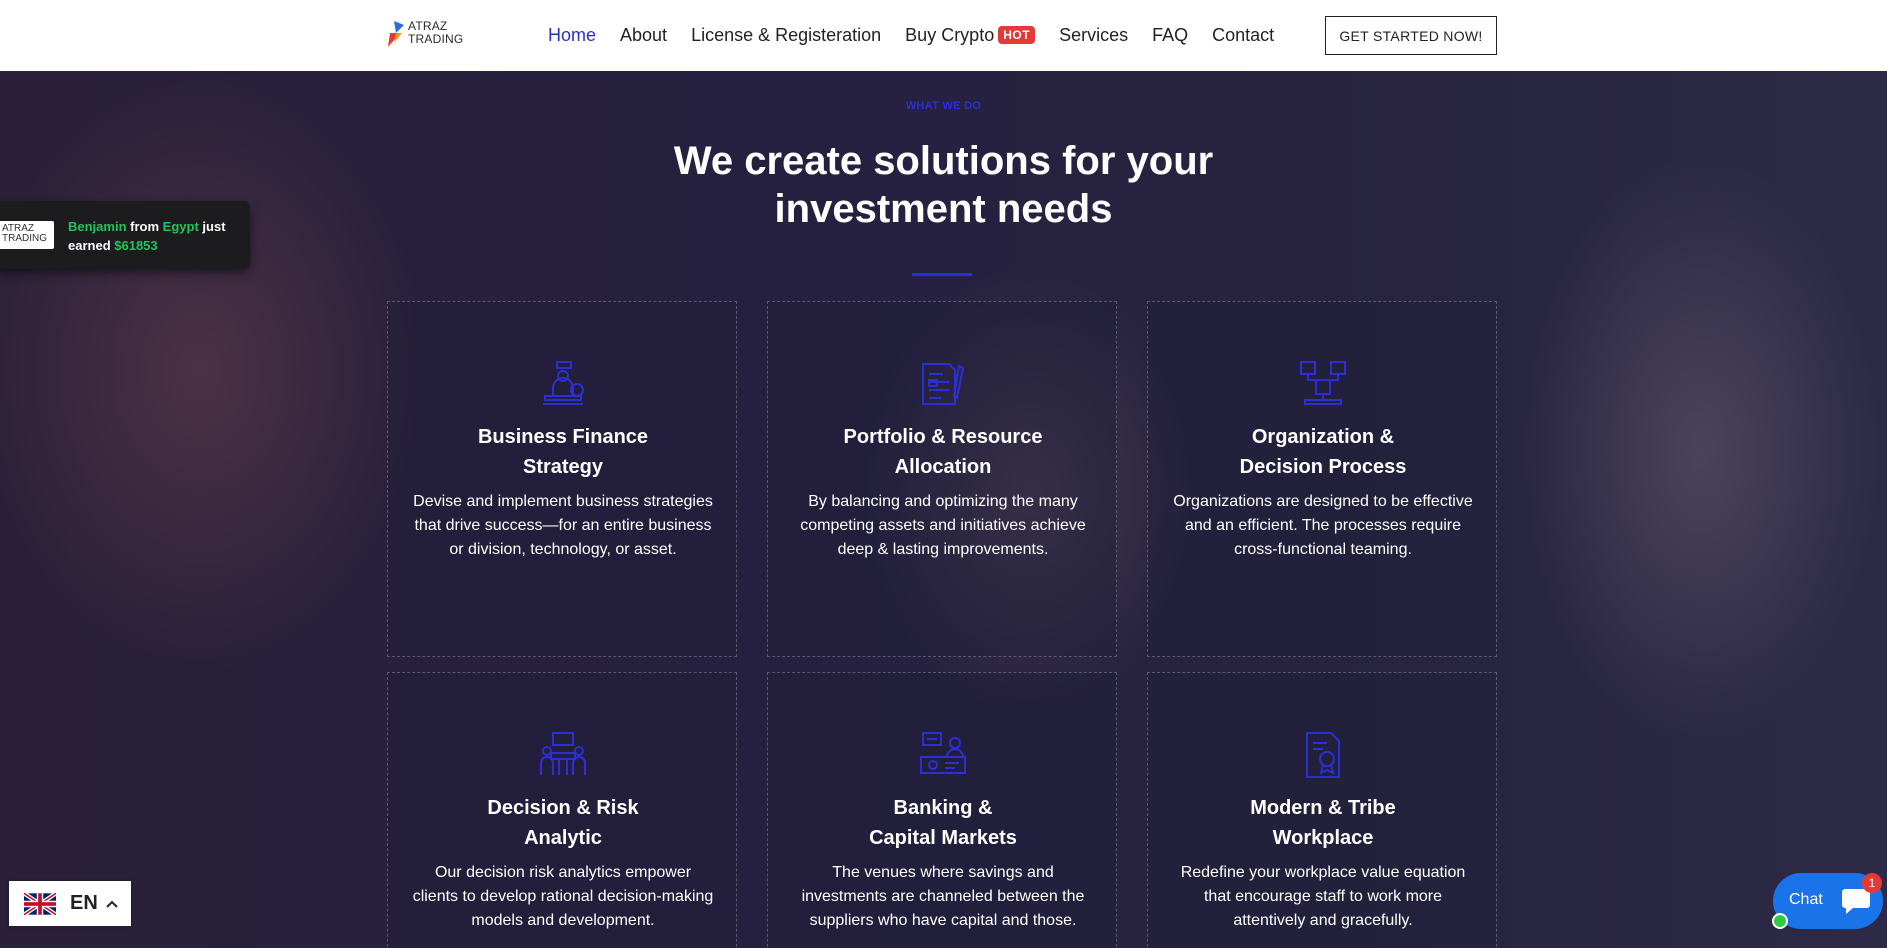  I want to click on chat-label: Chat, so click(1806, 899).